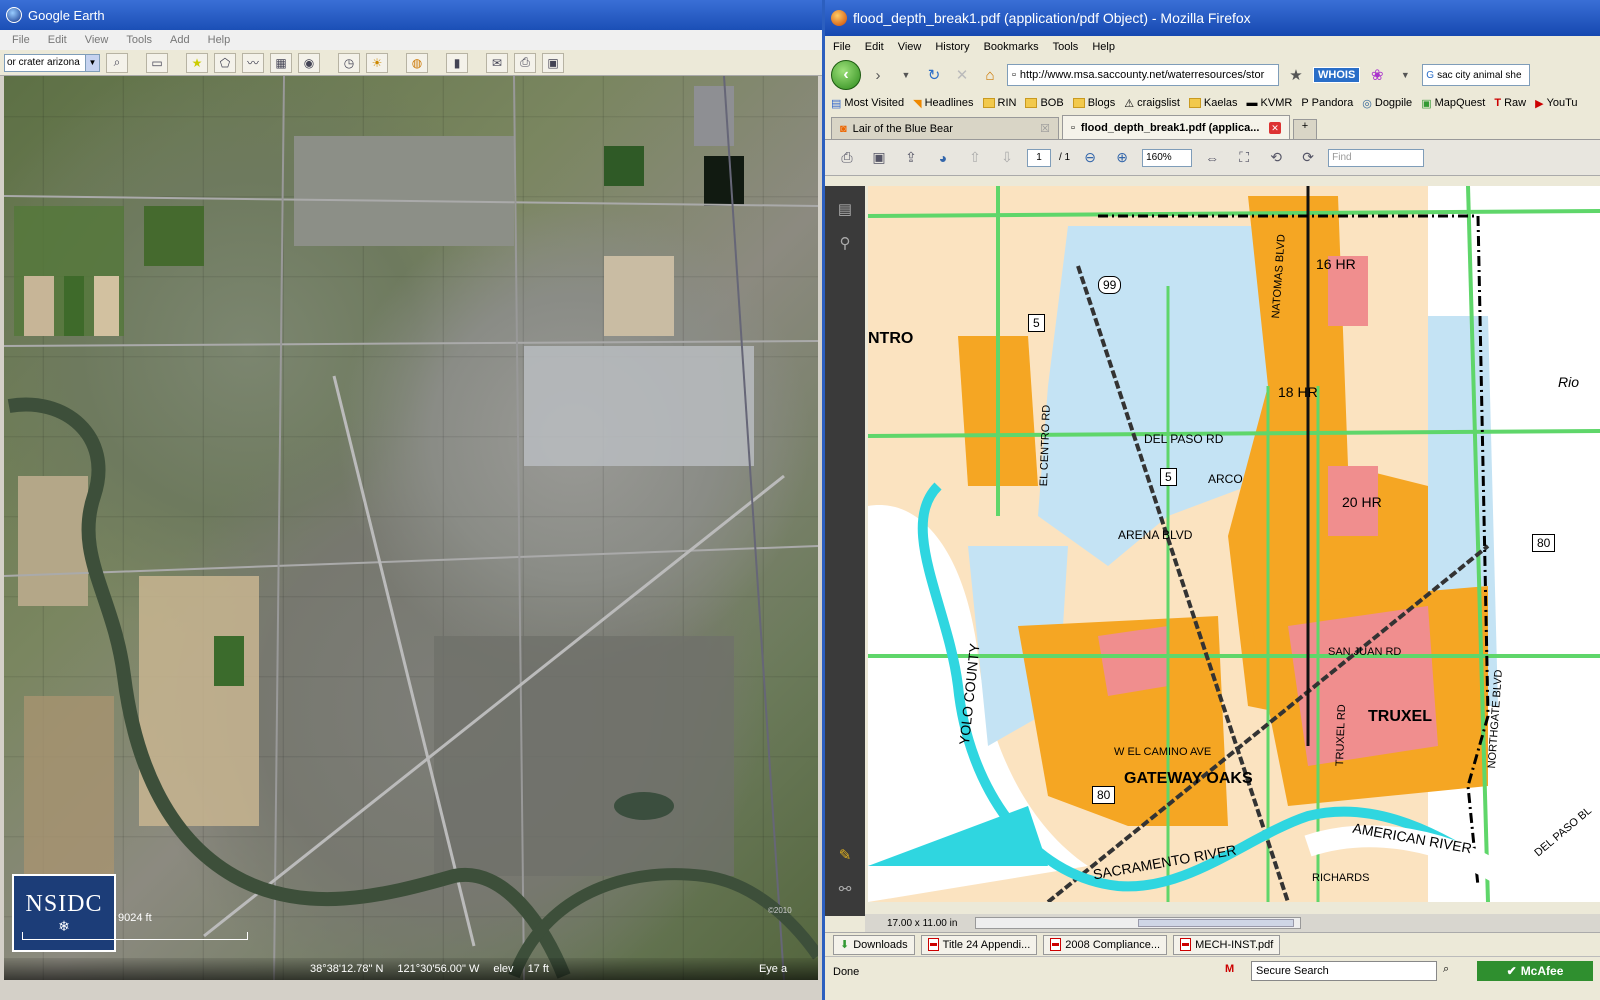 This screenshot has height=1000, width=1600. What do you see at coordinates (1122, 158) in the screenshot?
I see `zoom-in-icon: ⊕` at bounding box center [1122, 158].